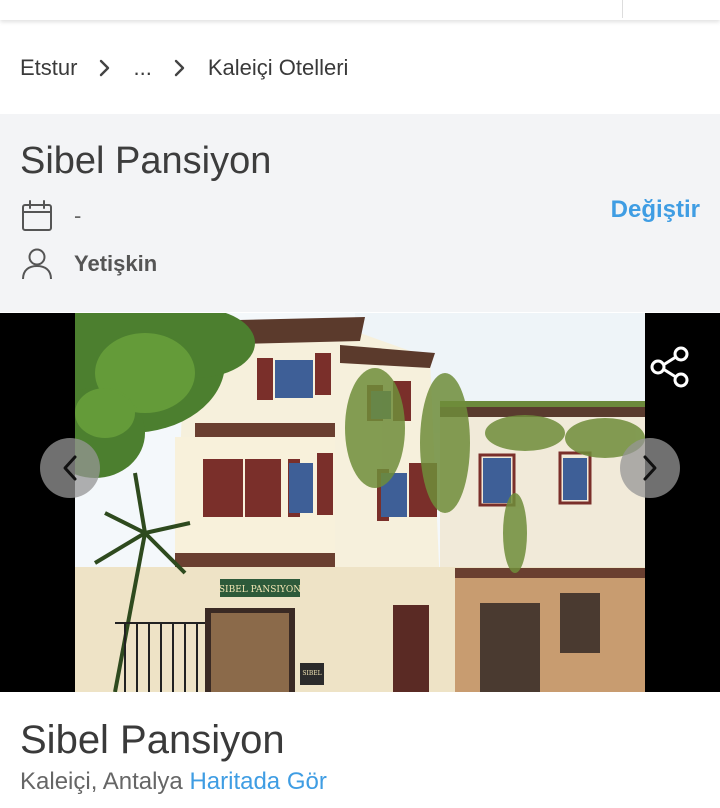  What do you see at coordinates (260, 590) in the screenshot?
I see `hotel-sign-text: SIBEL PANSIYON` at bounding box center [260, 590].